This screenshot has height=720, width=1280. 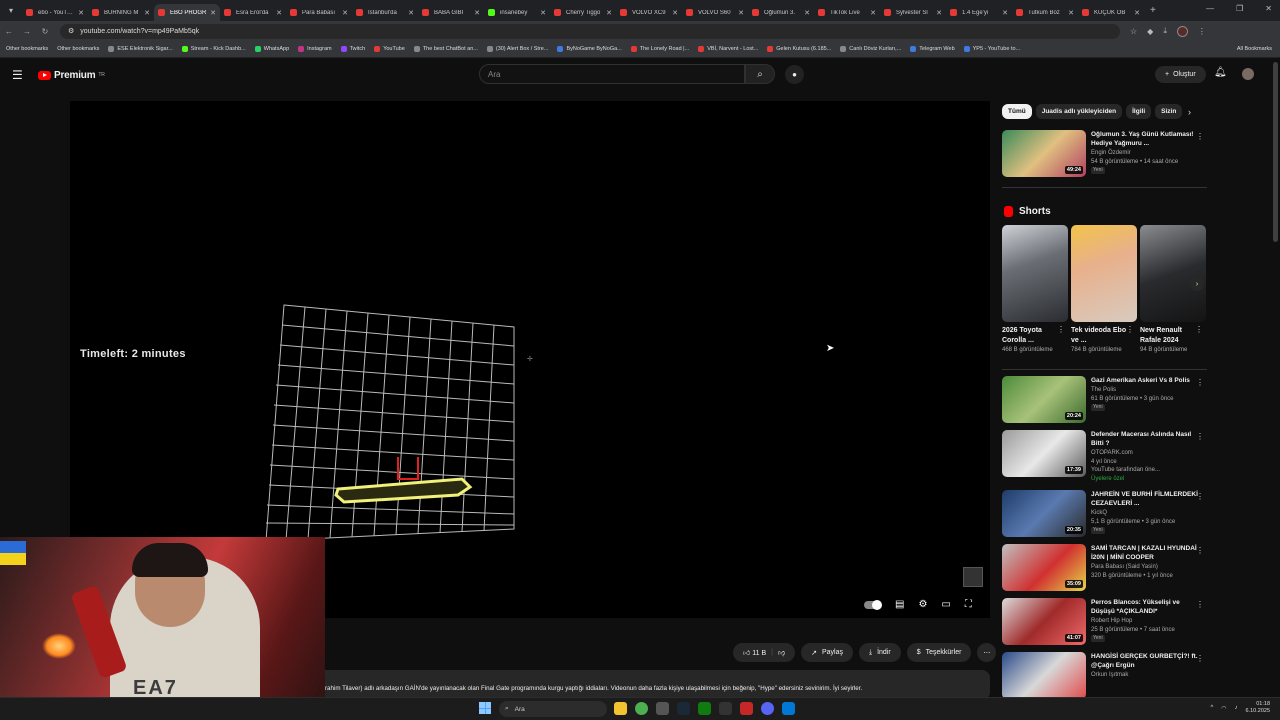 What do you see at coordinates (1236, 708) in the screenshot?
I see `volume-icon: ♪` at bounding box center [1236, 708].